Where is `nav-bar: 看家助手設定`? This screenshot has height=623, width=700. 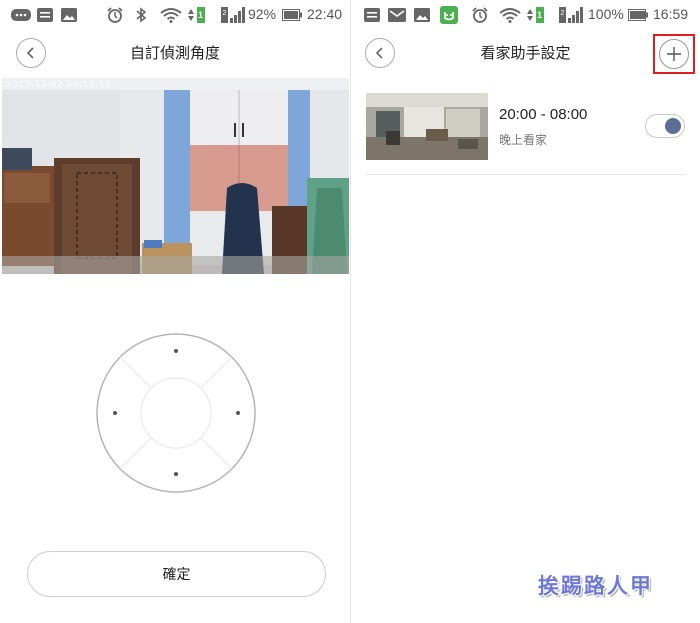 nav-bar: 看家助手設定 is located at coordinates (525, 53).